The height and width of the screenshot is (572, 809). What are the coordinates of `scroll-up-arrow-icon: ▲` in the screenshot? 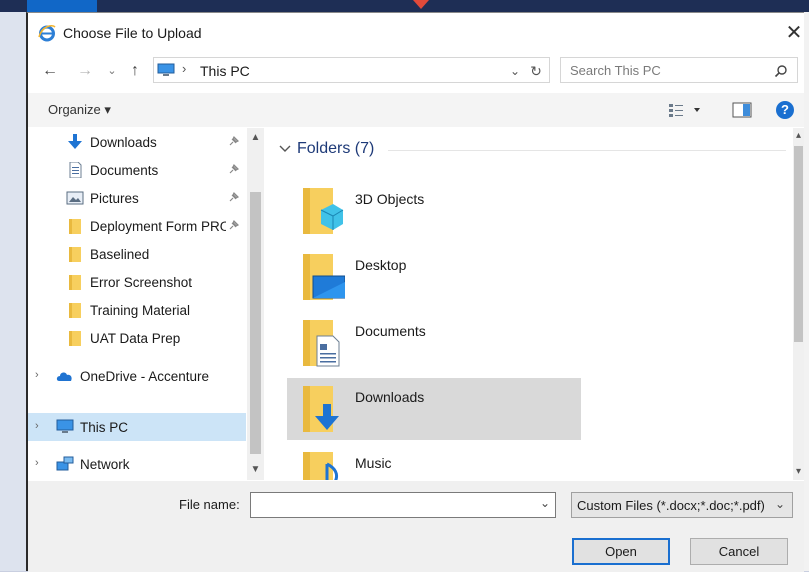 It's located at (255, 138).